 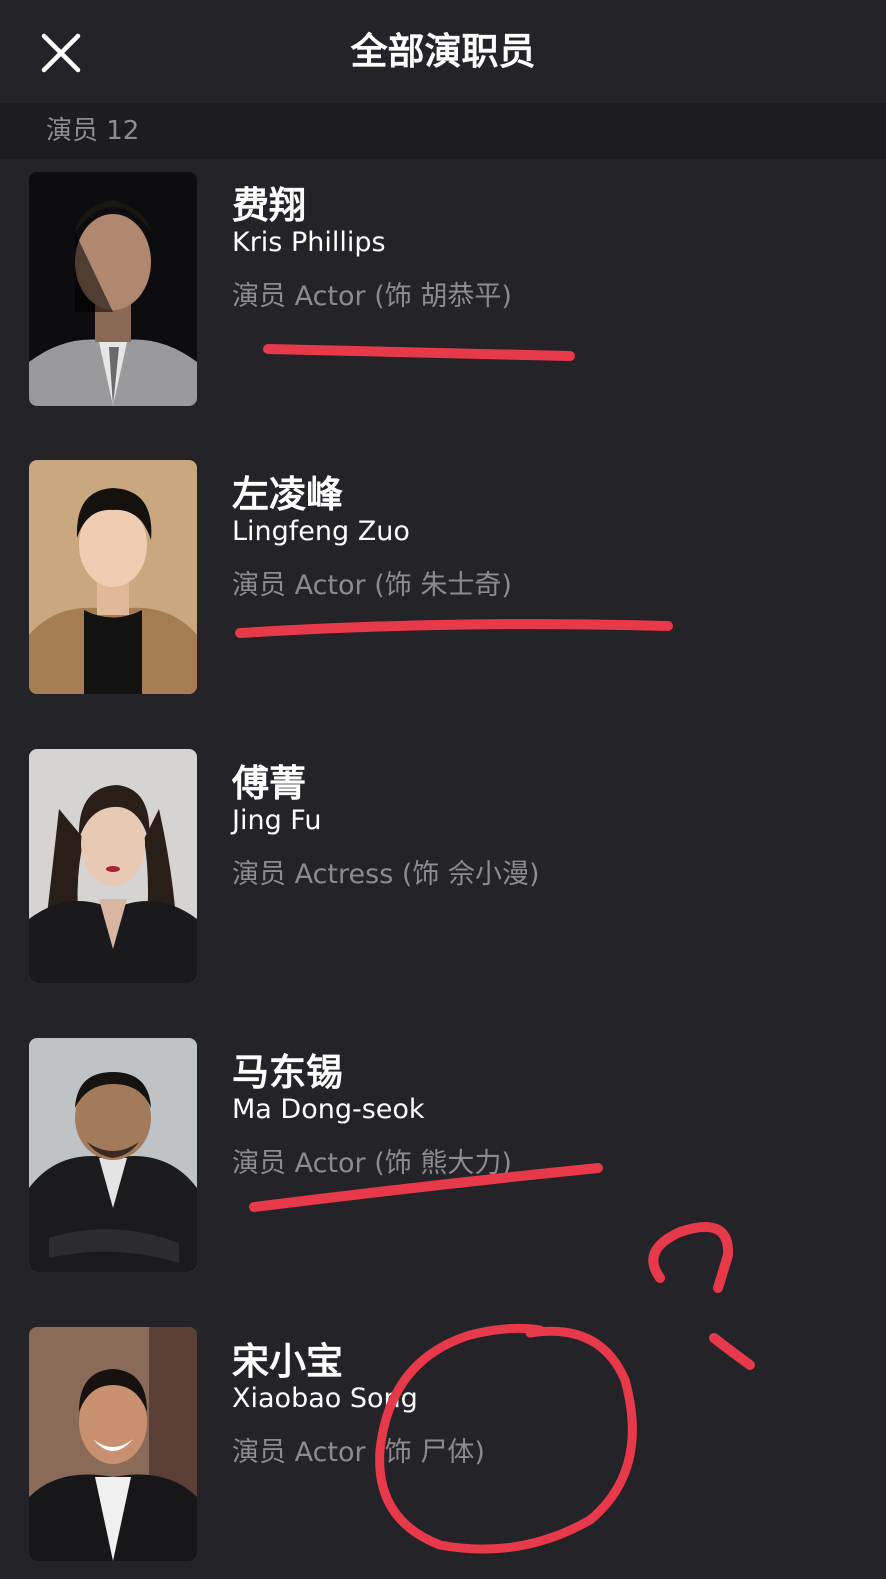 What do you see at coordinates (372, 1163) in the screenshot?
I see `actor-role: 演员 Actor (饰 熊大力)` at bounding box center [372, 1163].